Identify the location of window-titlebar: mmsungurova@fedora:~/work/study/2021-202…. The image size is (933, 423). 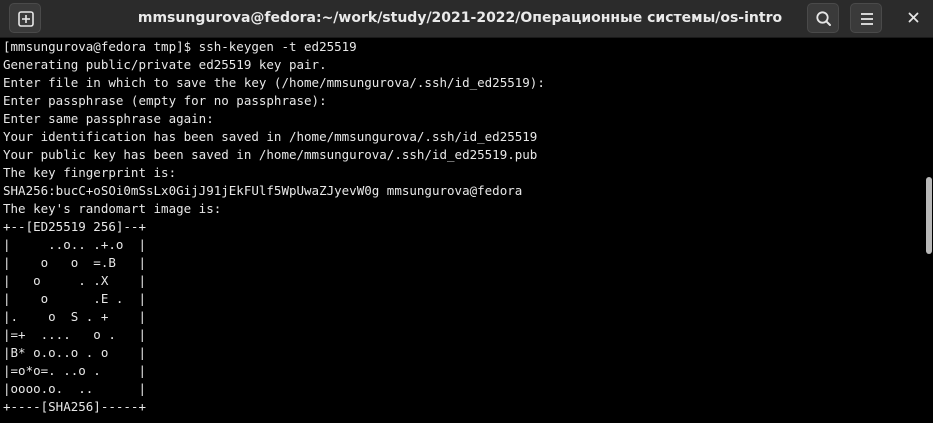
(466, 19).